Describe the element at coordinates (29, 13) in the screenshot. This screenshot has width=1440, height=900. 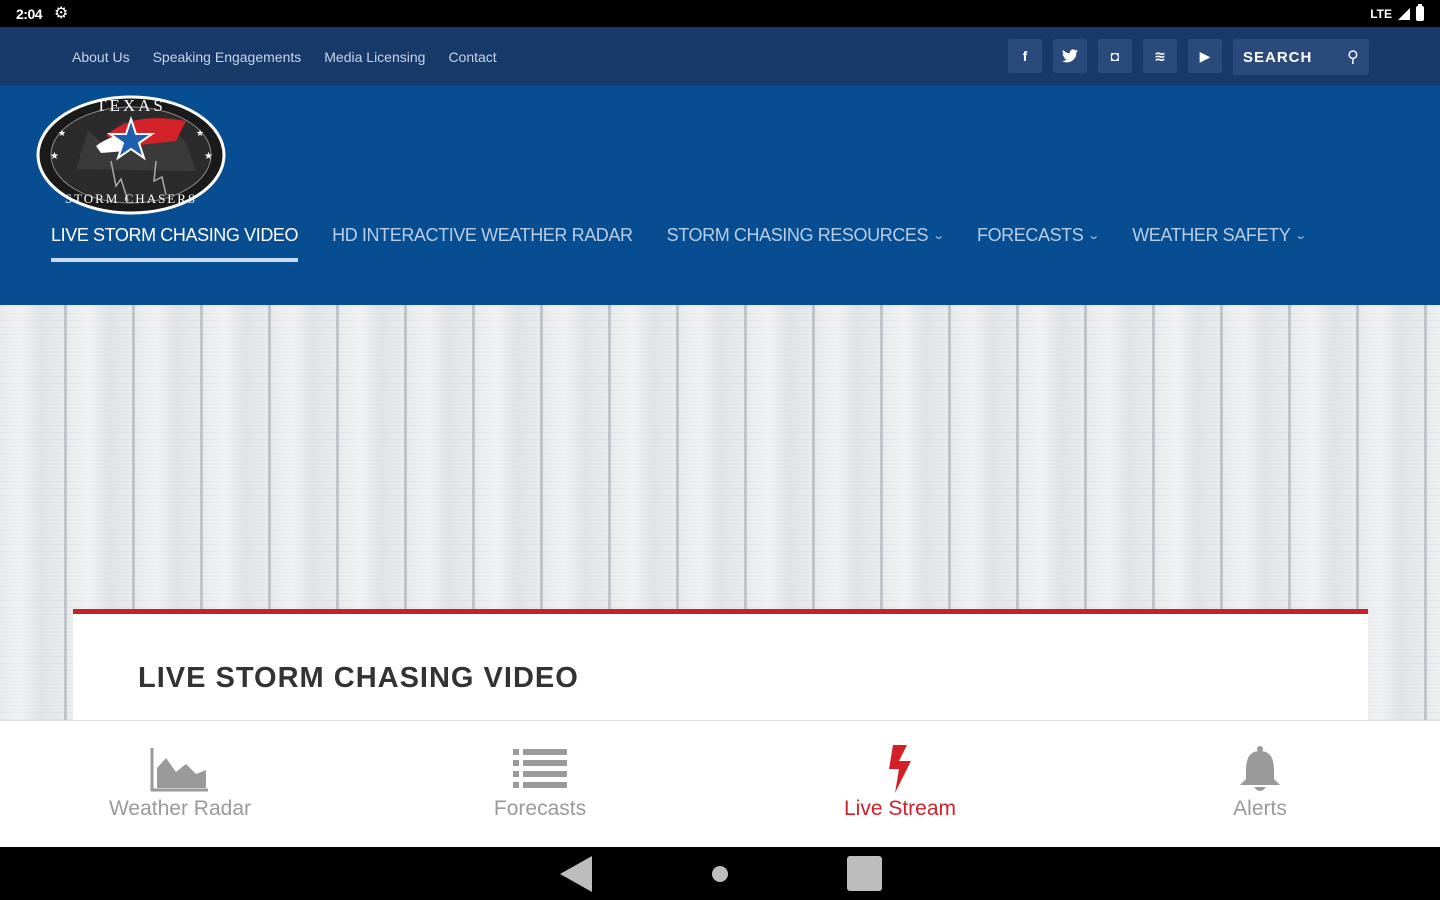
I see `status-time: 2:04` at that location.